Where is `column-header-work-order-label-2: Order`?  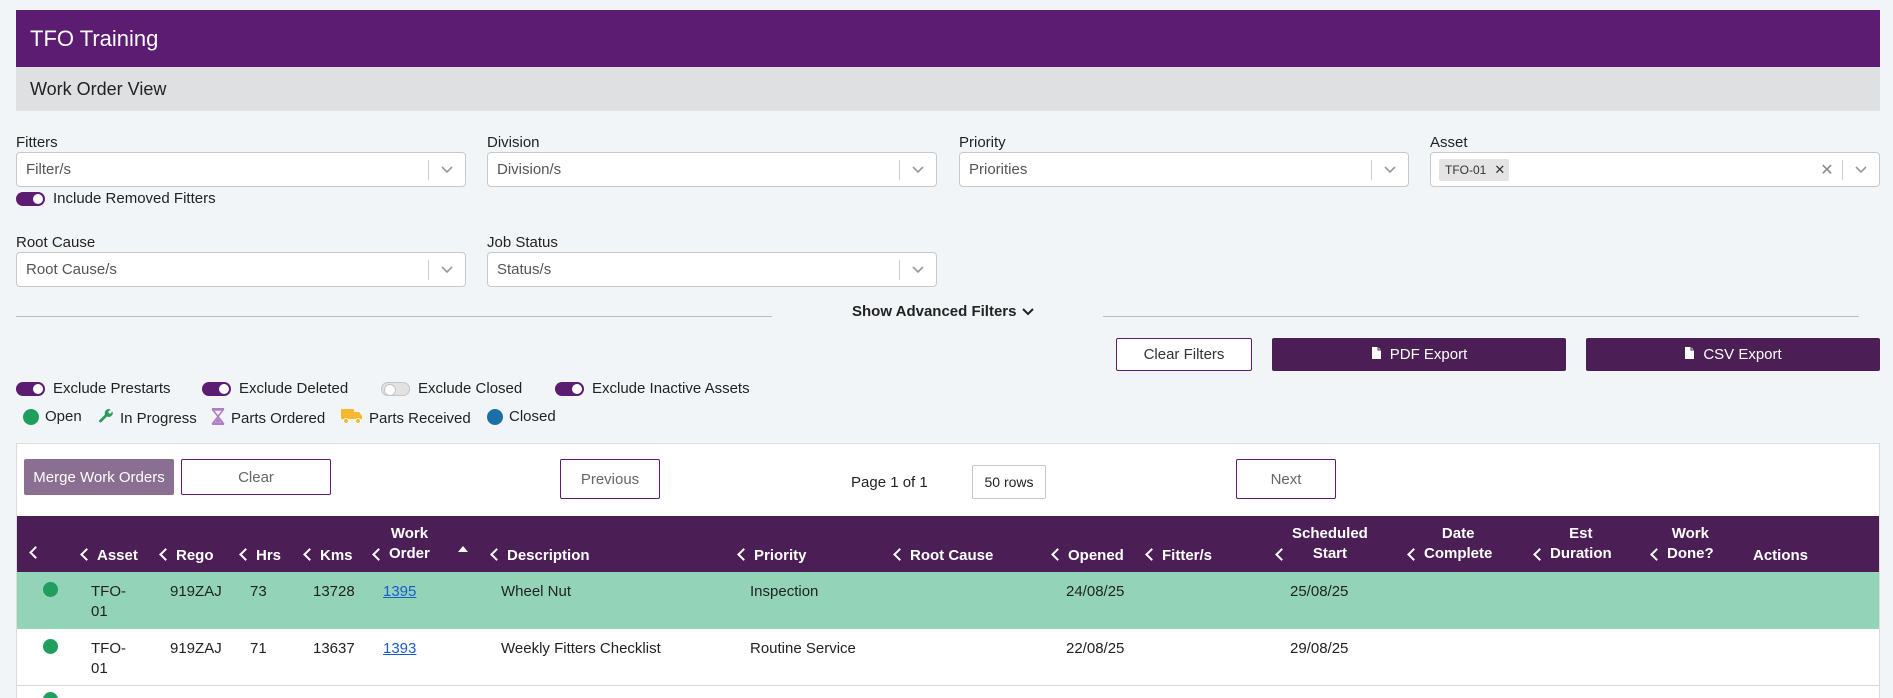
column-header-work-order-label-2: Order is located at coordinates (409, 553).